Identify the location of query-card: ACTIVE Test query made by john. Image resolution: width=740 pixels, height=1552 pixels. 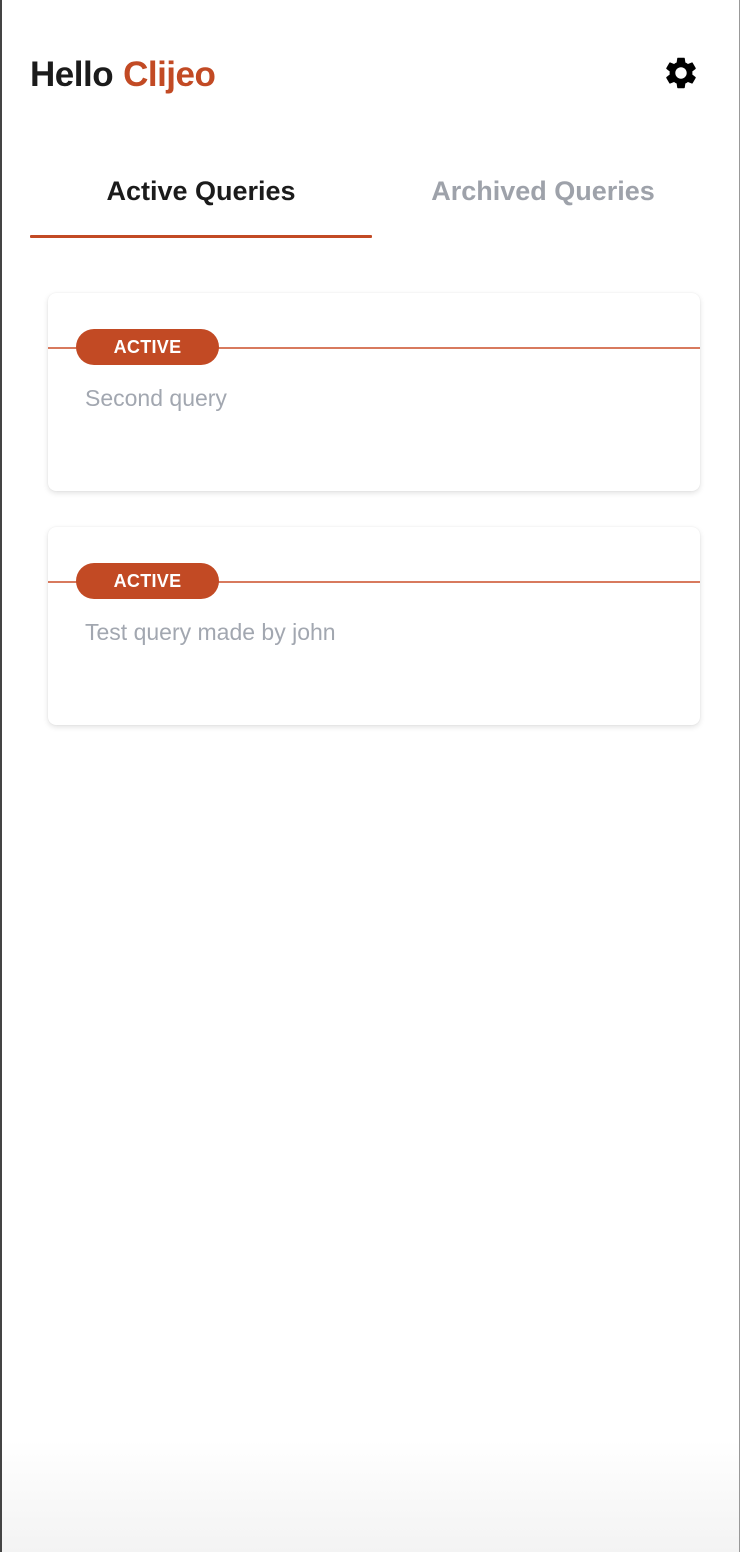
(374, 626).